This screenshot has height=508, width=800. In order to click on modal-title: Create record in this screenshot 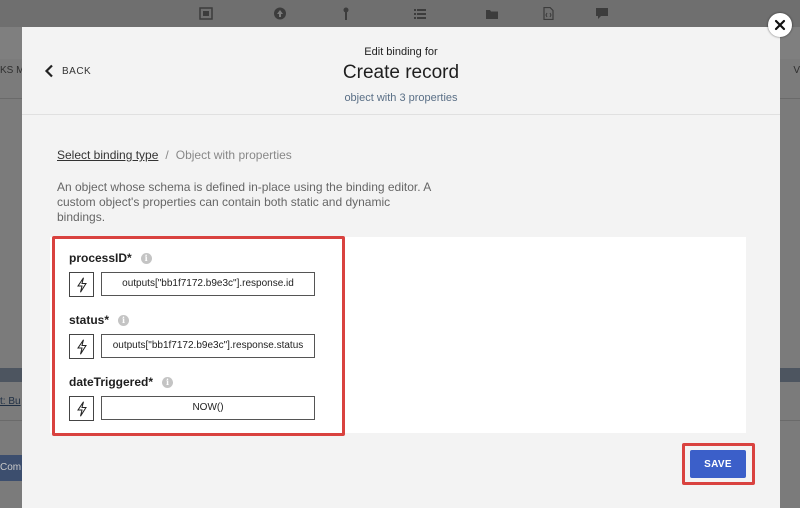, I will do `click(401, 72)`.